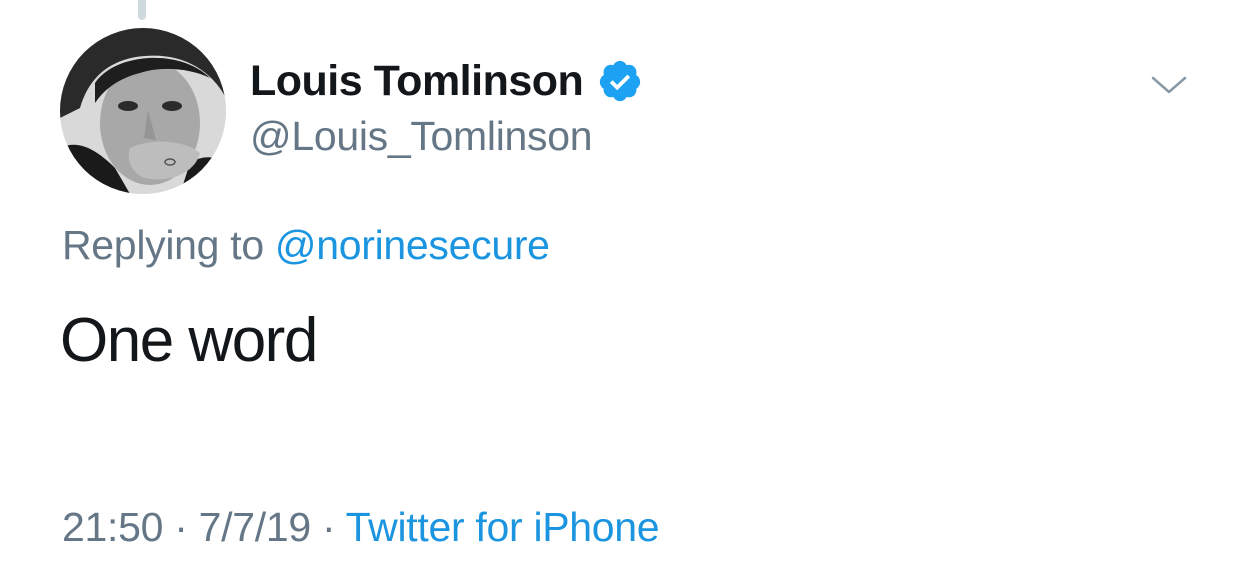 The image size is (1242, 587). I want to click on replying-to-label: Replying to, so click(163, 245).